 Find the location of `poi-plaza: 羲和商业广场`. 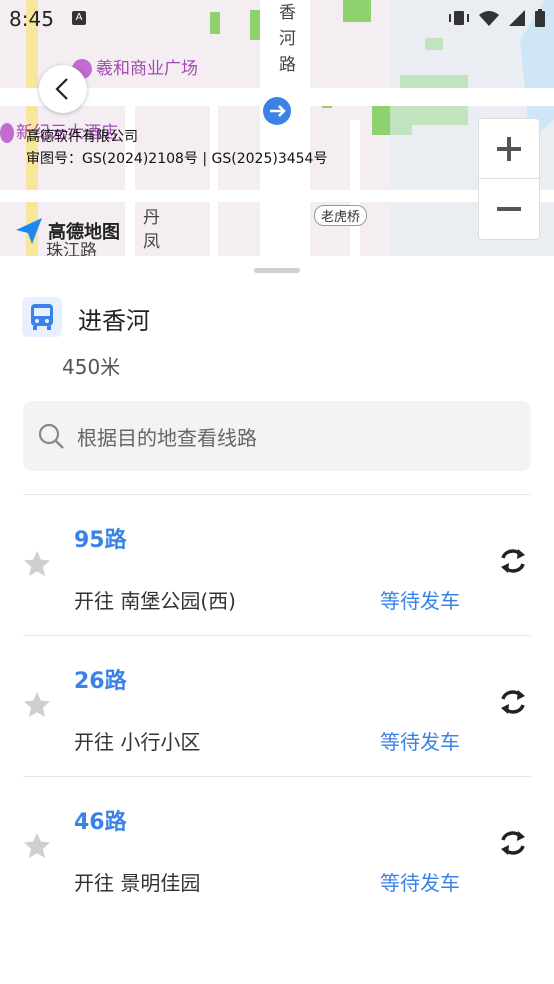

poi-plaza: 羲和商业广场 is located at coordinates (135, 66).